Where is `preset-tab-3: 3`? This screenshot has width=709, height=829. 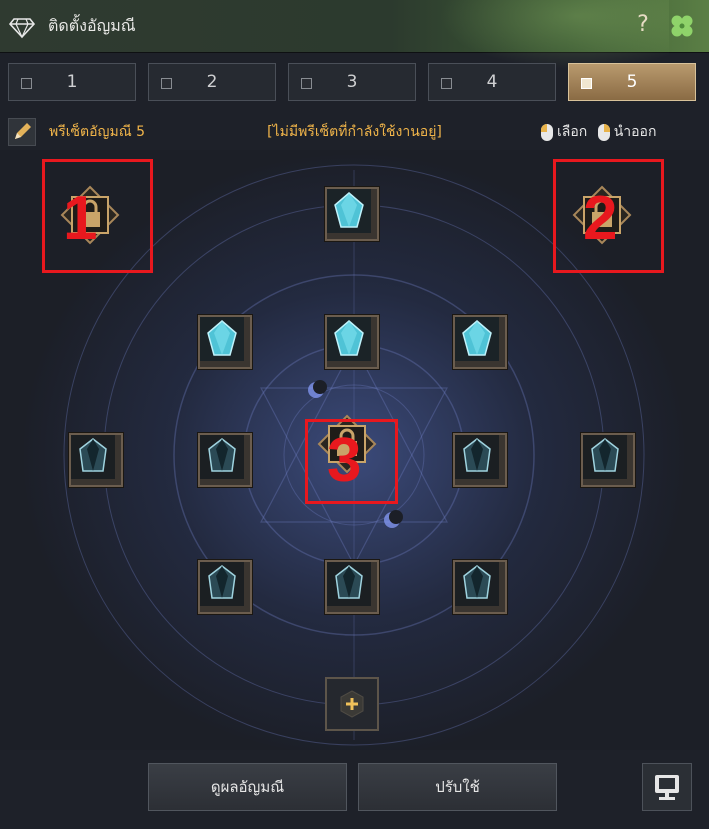
preset-tab-3: 3 is located at coordinates (352, 82).